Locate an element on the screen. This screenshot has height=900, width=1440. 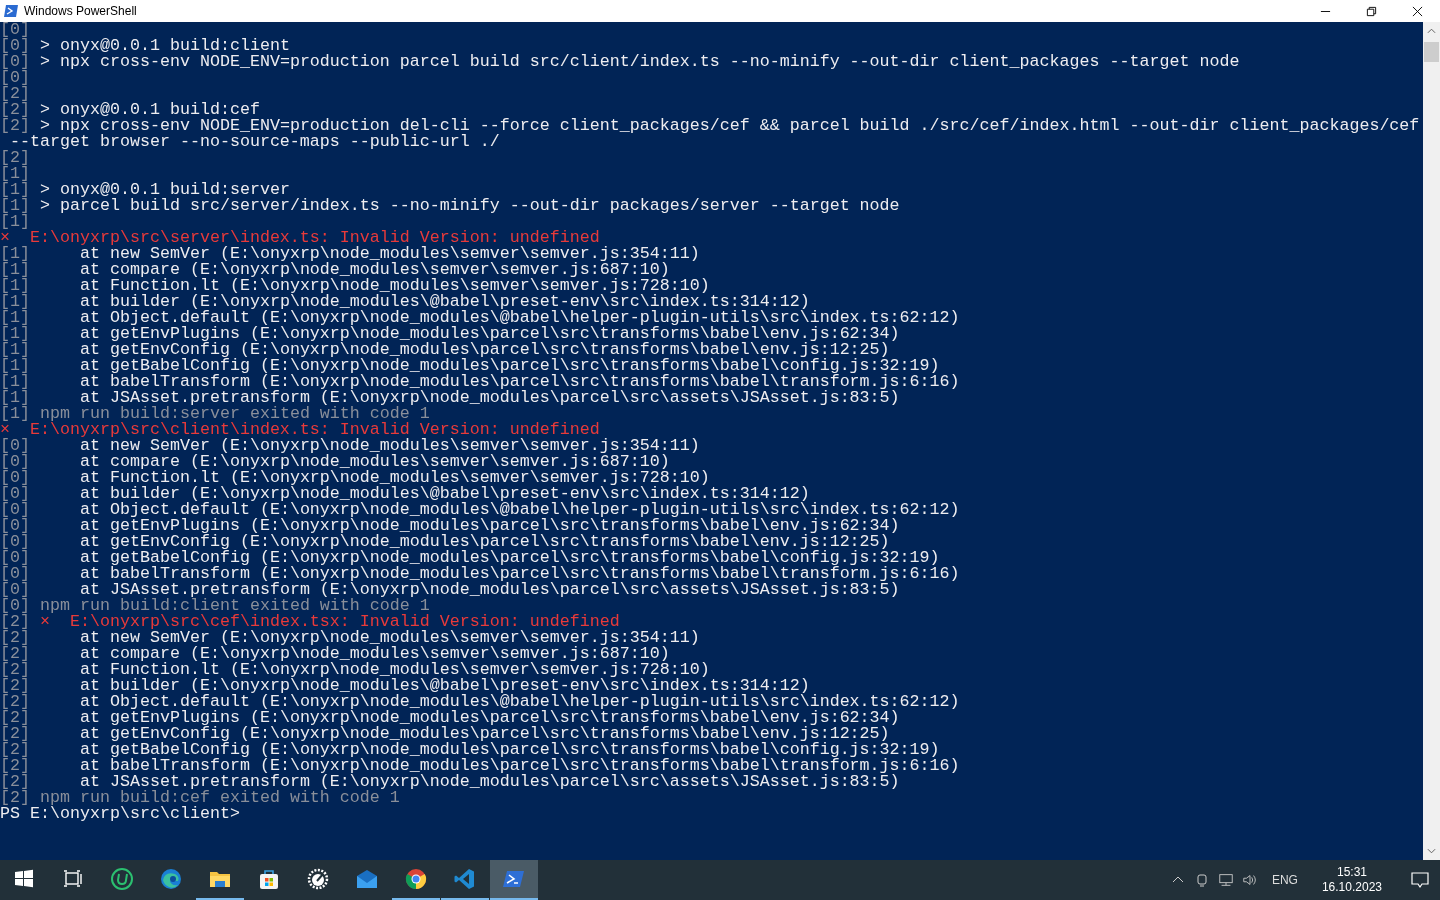
shell-prompt: PS E:\onyxrp\src\client> is located at coordinates (120, 814).